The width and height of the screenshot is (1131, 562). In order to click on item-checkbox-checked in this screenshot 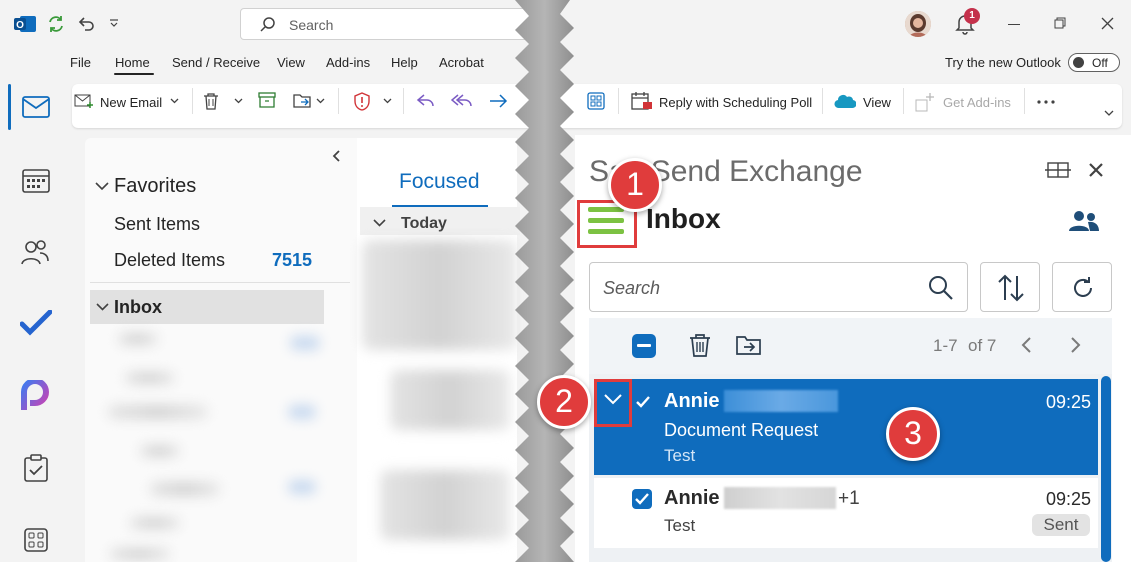, I will do `click(642, 499)`.